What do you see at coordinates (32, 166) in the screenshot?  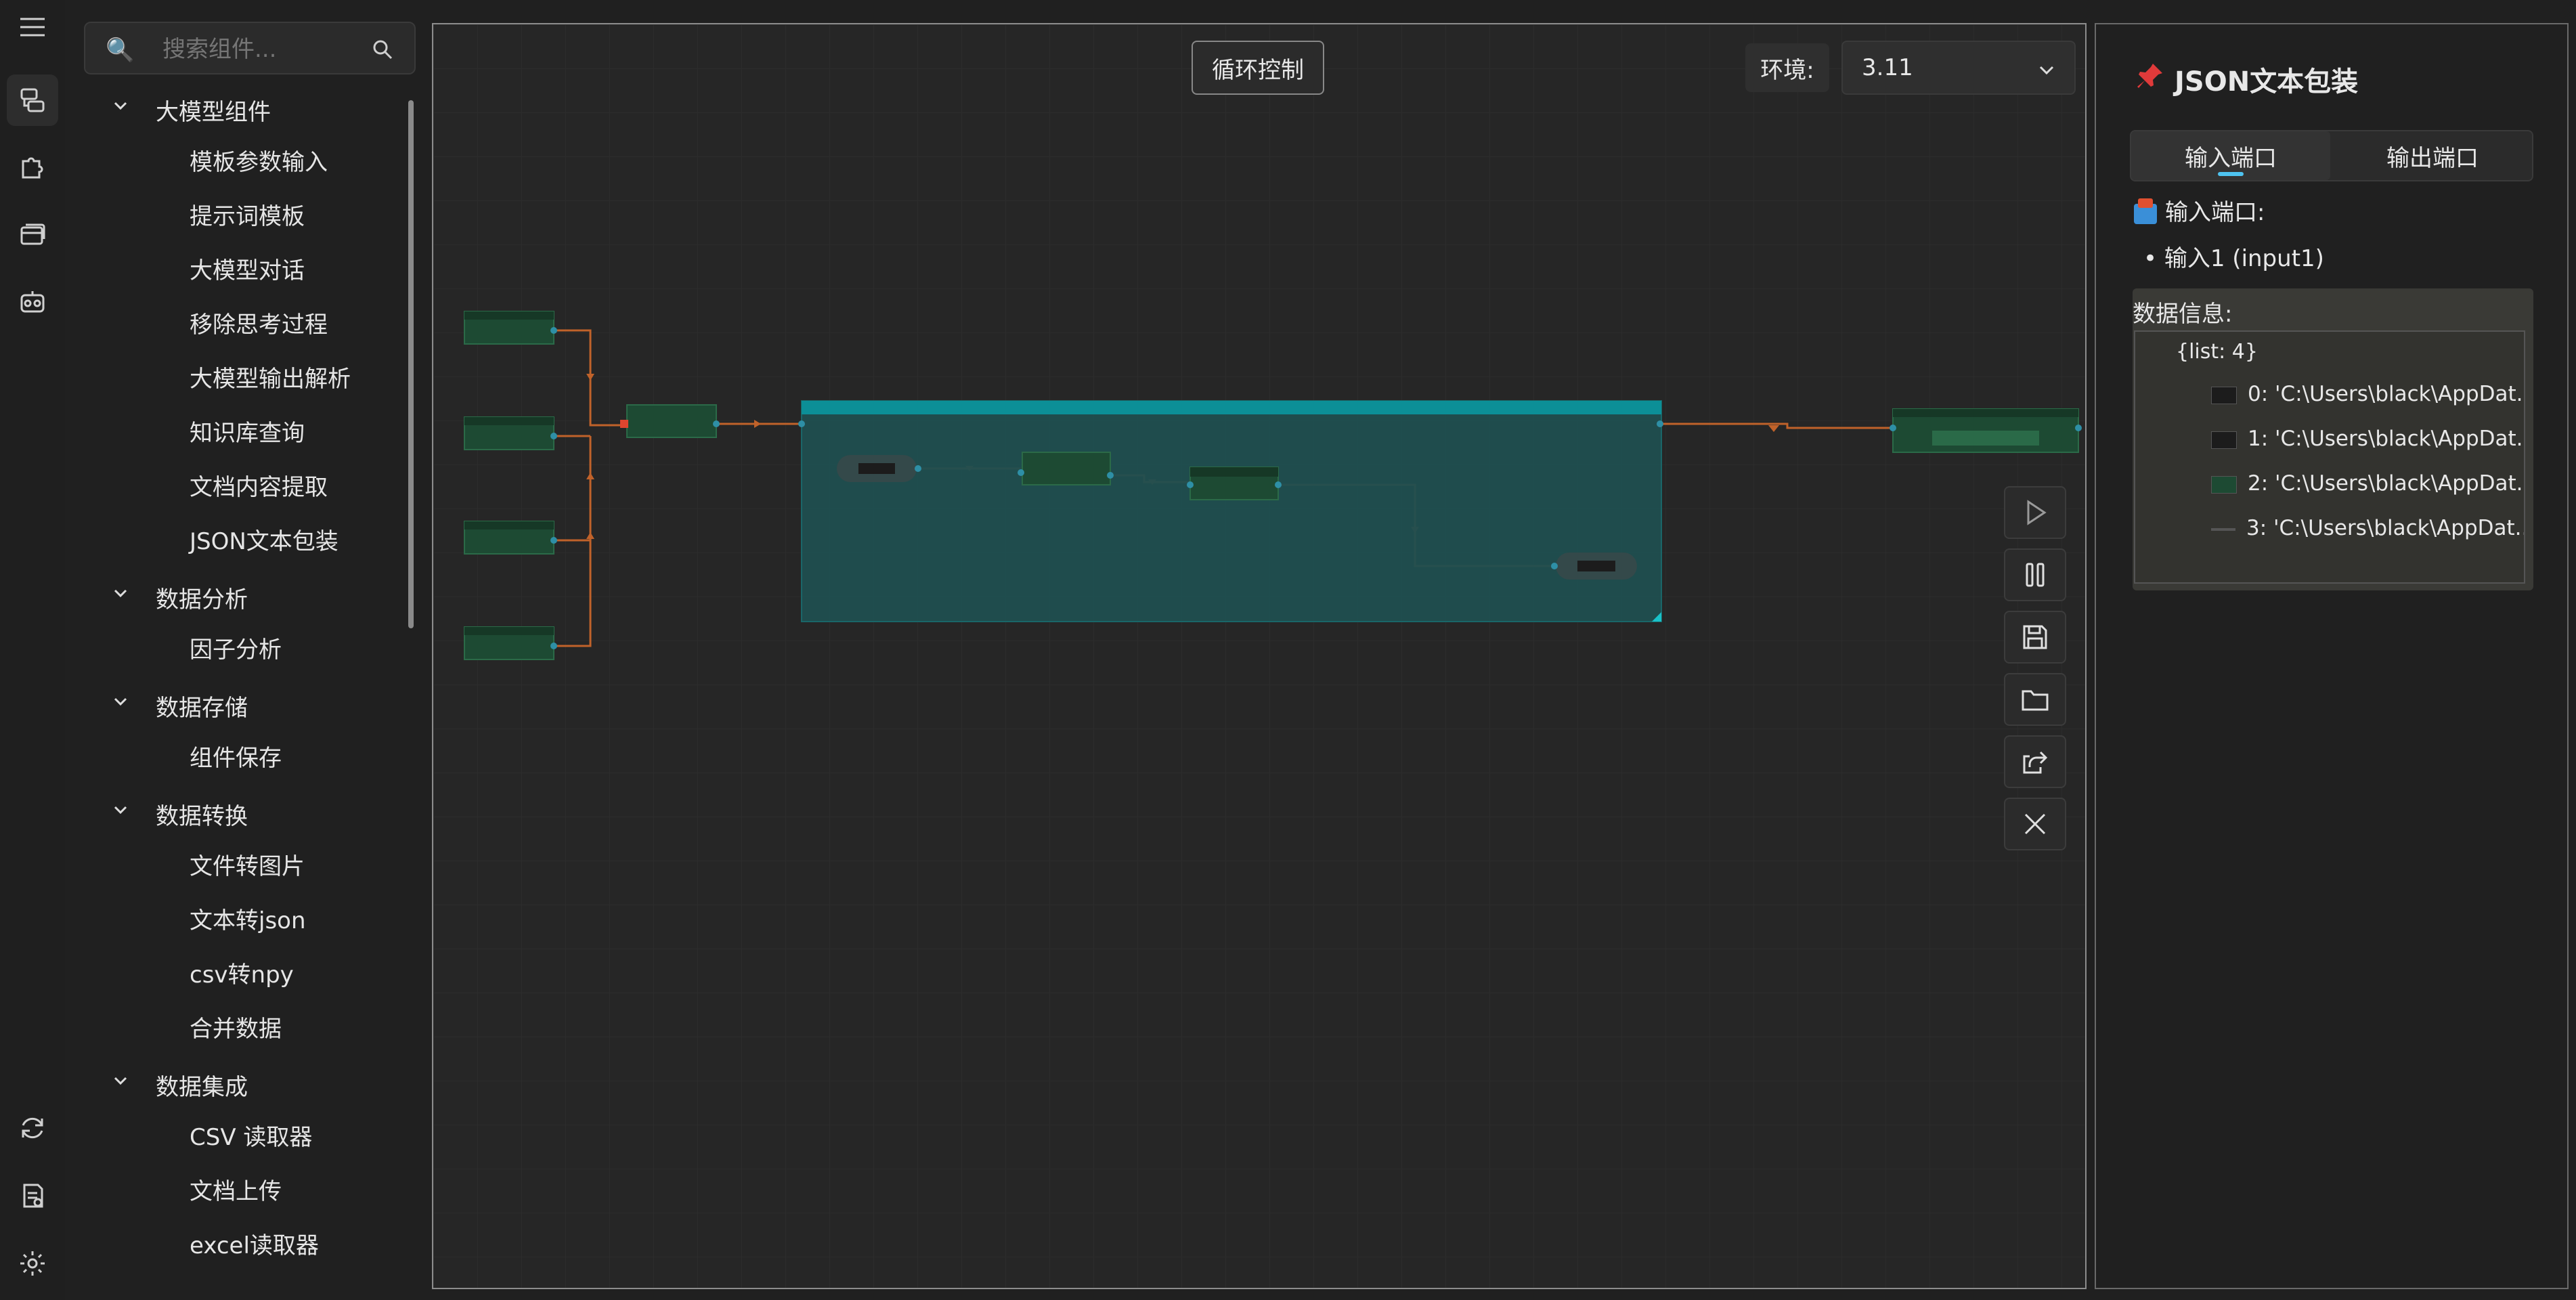 I see `plugin-icon` at bounding box center [32, 166].